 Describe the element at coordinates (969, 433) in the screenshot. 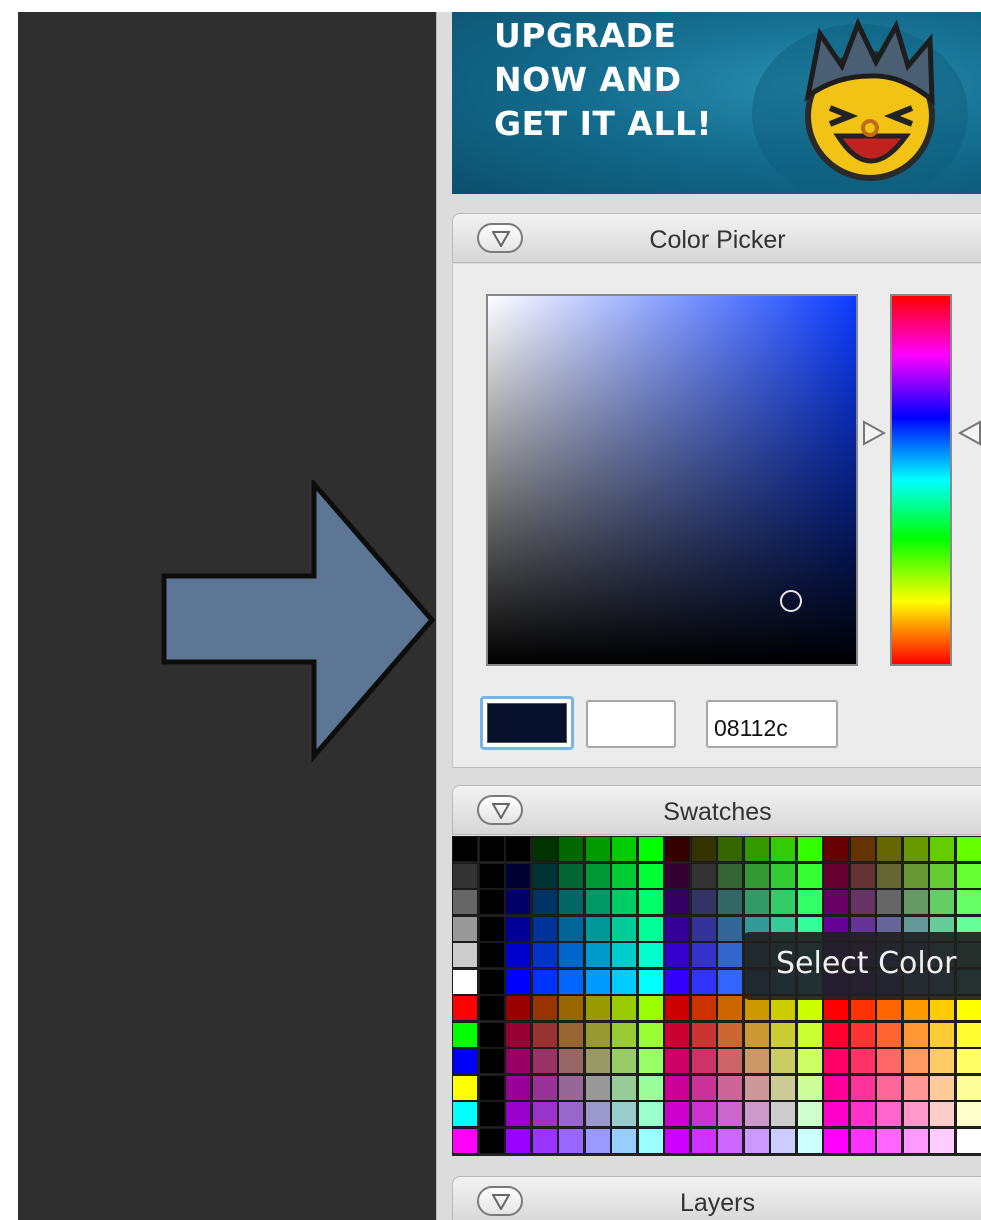

I see `hue-marker-right-icon` at that location.